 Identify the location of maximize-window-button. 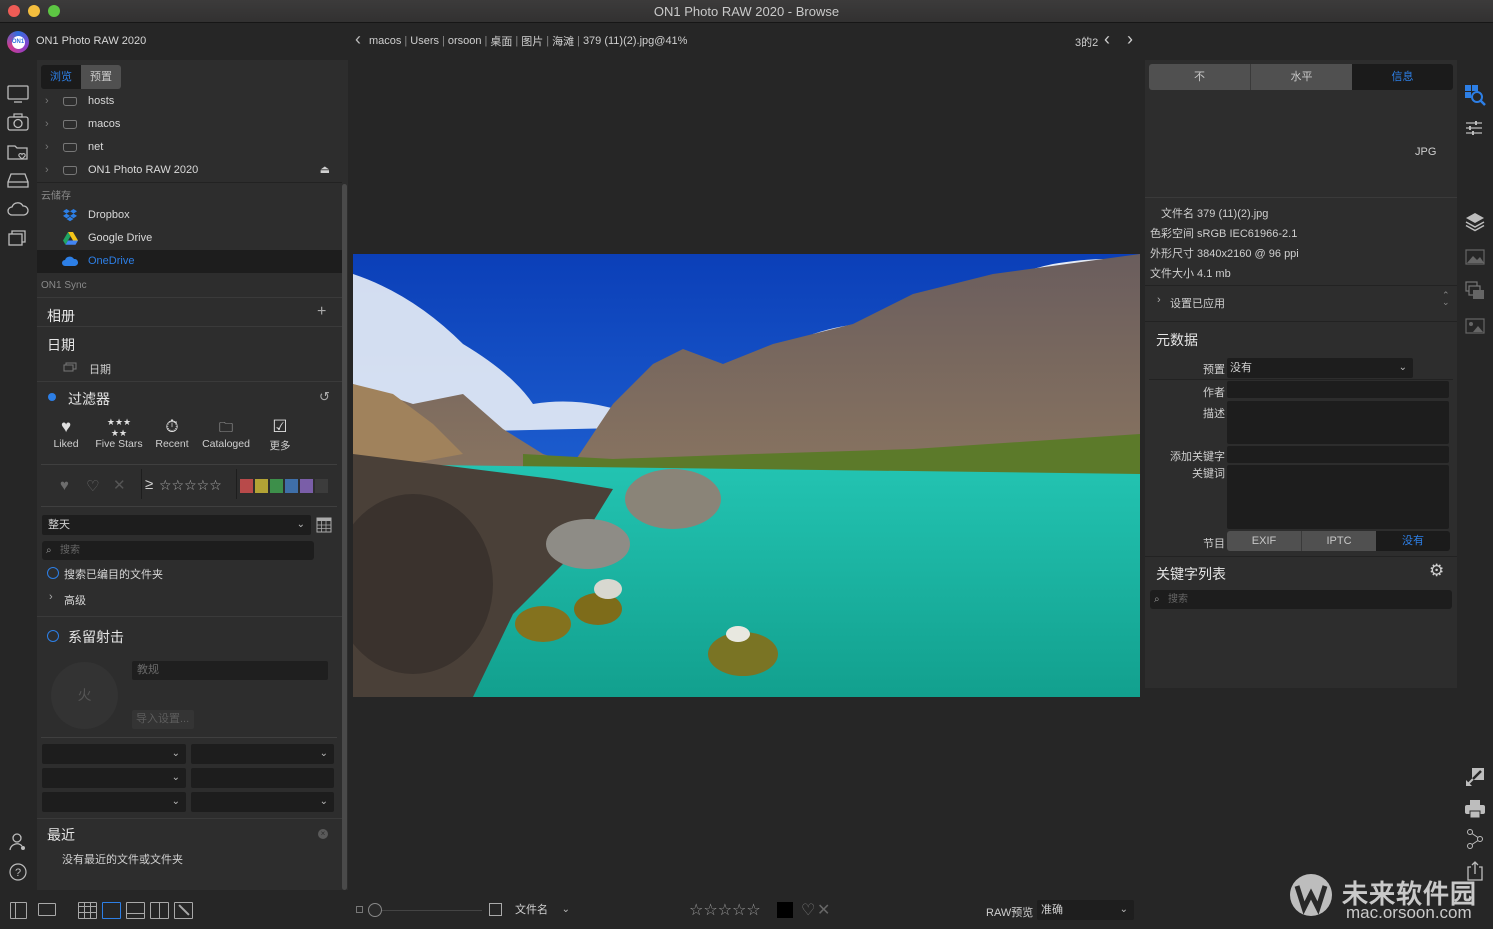
(54, 11).